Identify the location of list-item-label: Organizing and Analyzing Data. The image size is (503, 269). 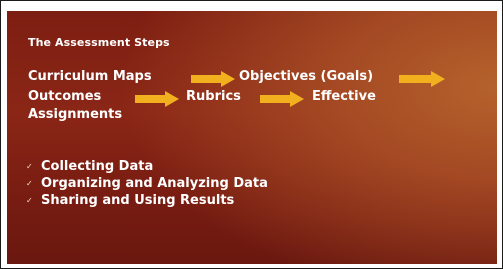
(154, 183).